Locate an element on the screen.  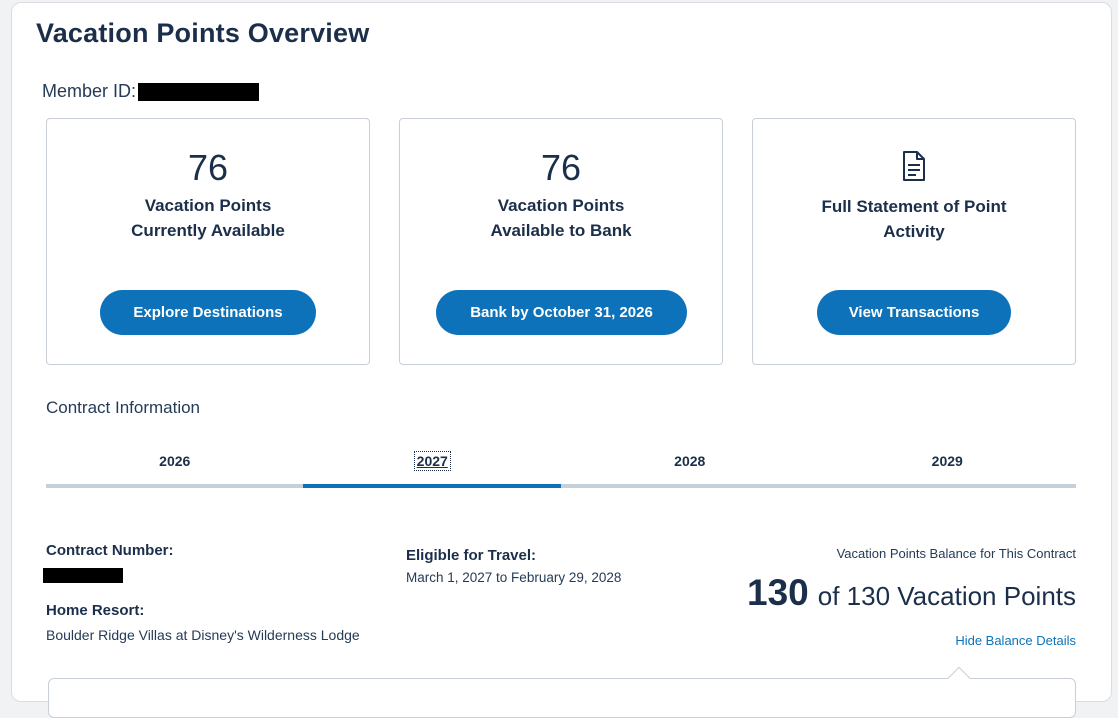
balance-details-box is located at coordinates (562, 698).